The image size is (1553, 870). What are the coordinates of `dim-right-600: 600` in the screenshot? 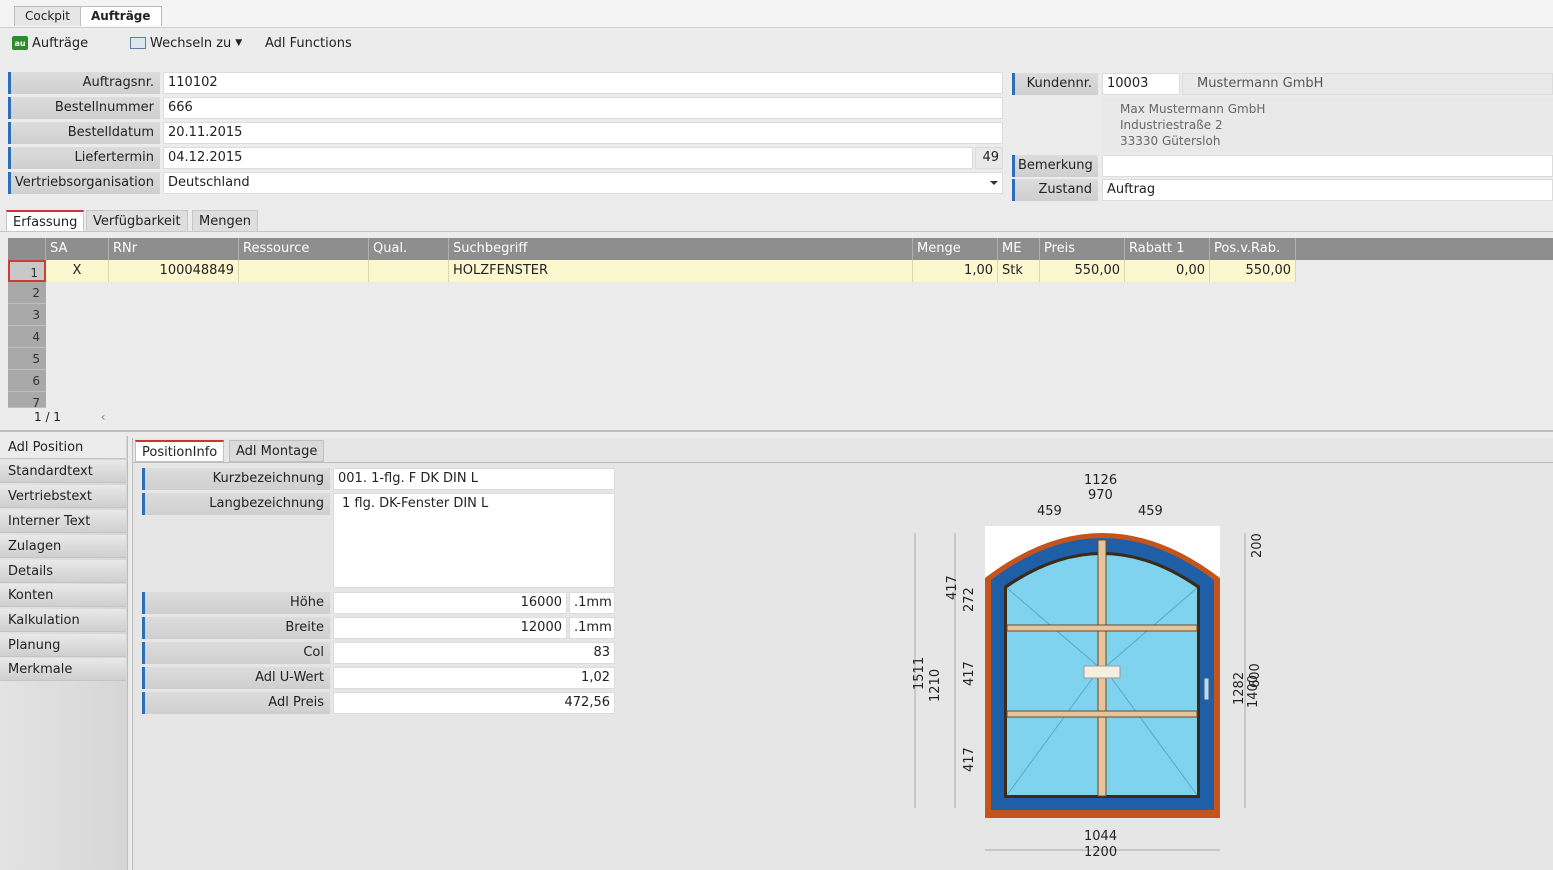 It's located at (1255, 675).